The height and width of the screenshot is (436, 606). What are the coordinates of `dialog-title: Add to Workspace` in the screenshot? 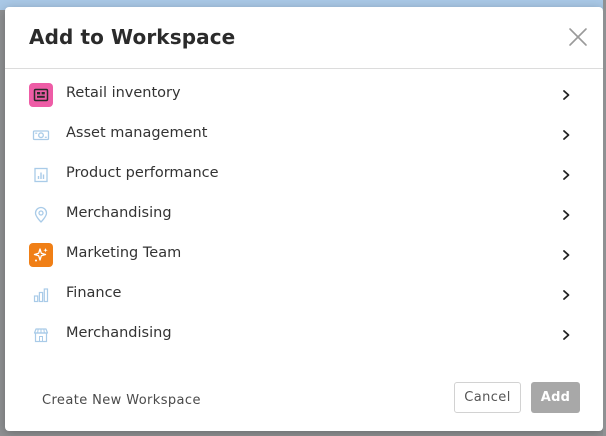 It's located at (132, 37).